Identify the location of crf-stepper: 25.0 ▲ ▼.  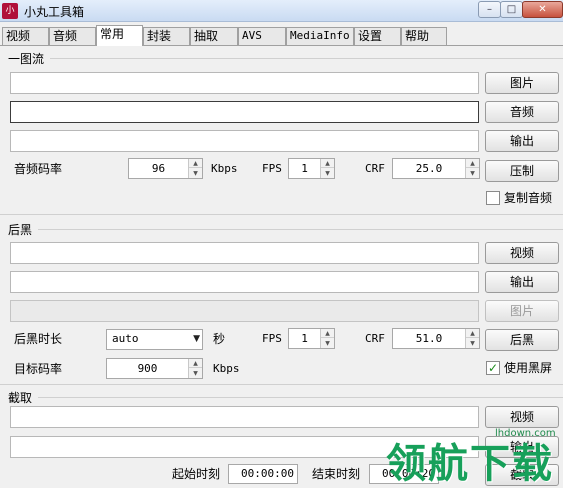
(436, 168).